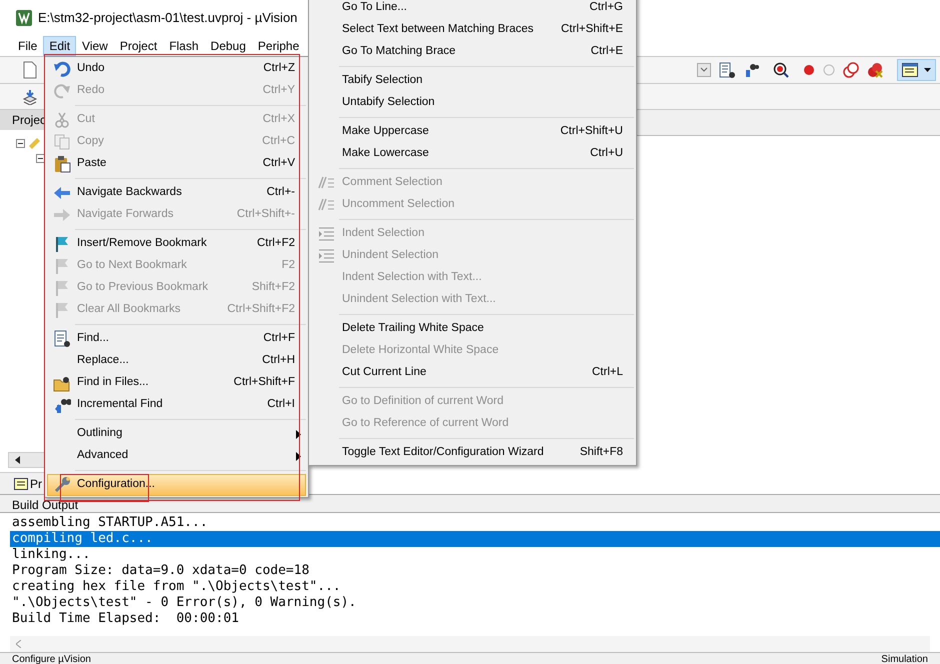 The width and height of the screenshot is (940, 664). What do you see at coordinates (472, 30) in the screenshot?
I see `menu-item: Select Text between Matching Braces Ctrl+Shift+E` at bounding box center [472, 30].